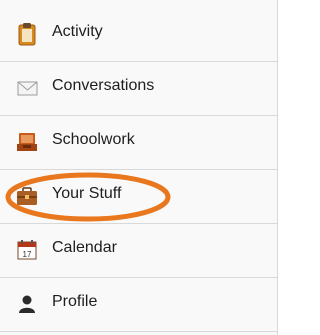 The height and width of the screenshot is (335, 320). I want to click on nav-item-label: Conversations, so click(103, 85).